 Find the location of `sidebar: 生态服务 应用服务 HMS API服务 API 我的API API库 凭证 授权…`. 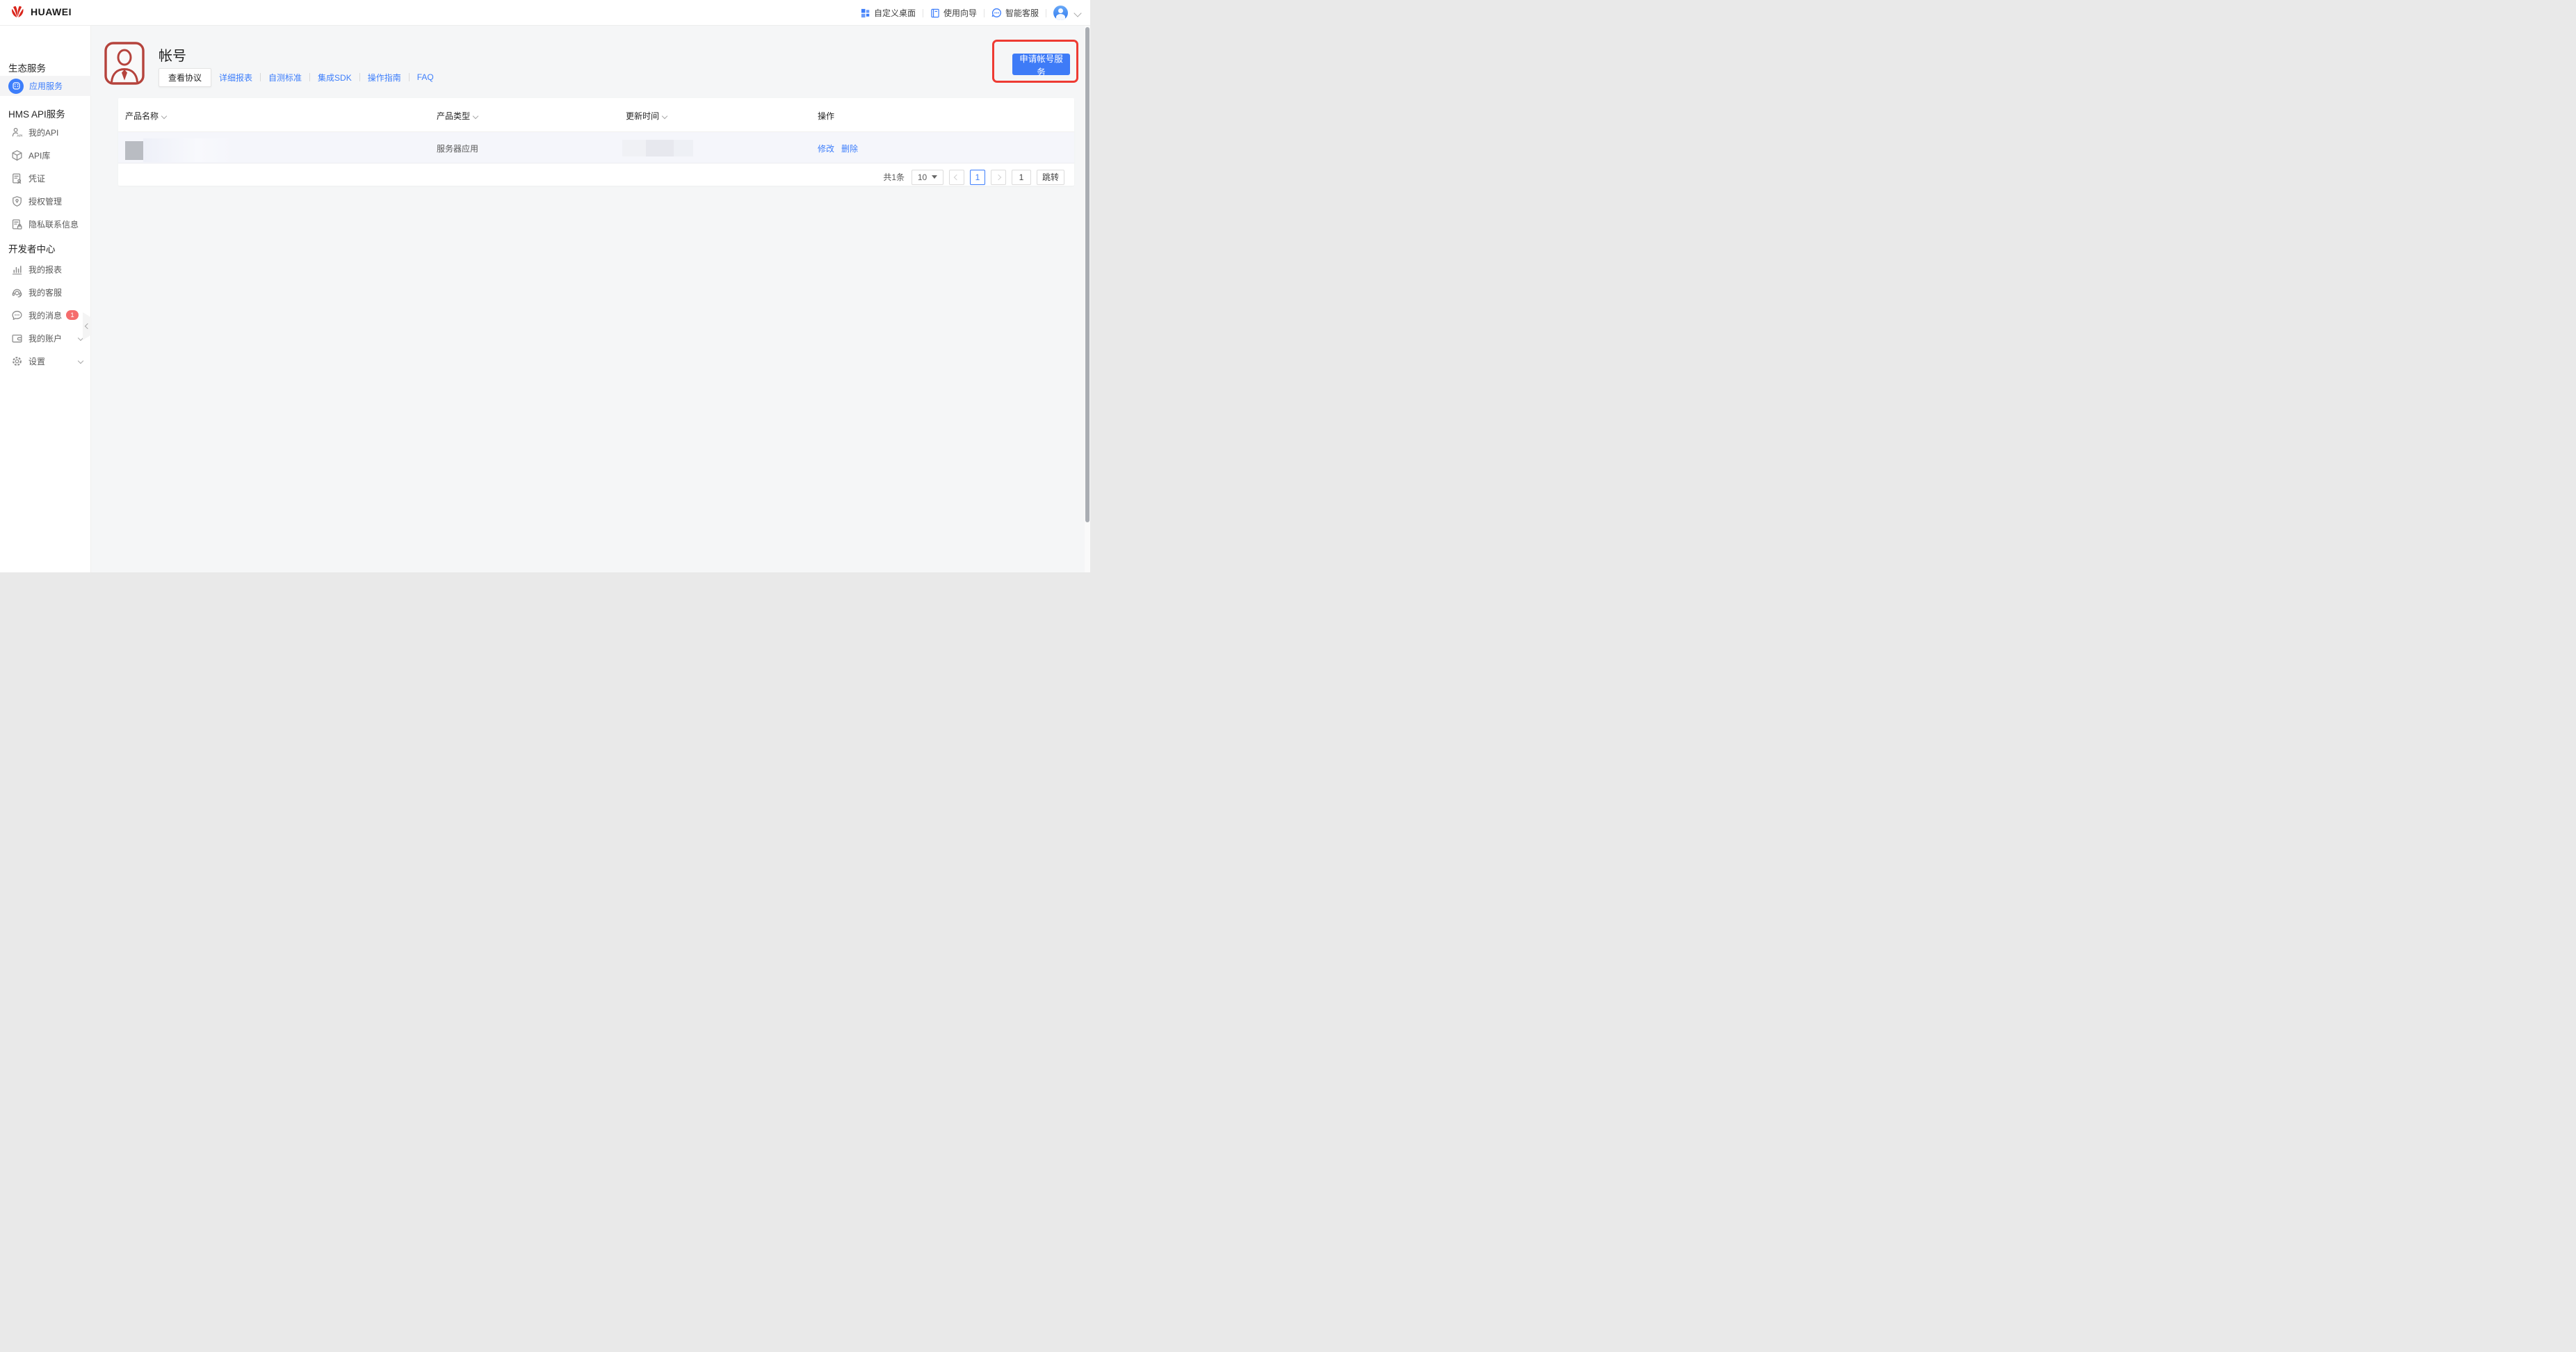

sidebar: 生态服务 应用服务 HMS API服务 API 我的API API库 凭证 授权… is located at coordinates (46, 299).